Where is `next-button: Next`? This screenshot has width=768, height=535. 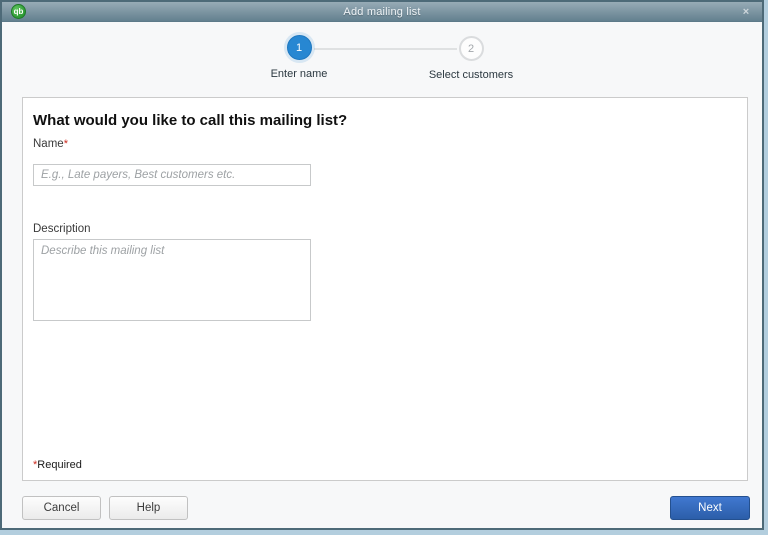 next-button: Next is located at coordinates (710, 508).